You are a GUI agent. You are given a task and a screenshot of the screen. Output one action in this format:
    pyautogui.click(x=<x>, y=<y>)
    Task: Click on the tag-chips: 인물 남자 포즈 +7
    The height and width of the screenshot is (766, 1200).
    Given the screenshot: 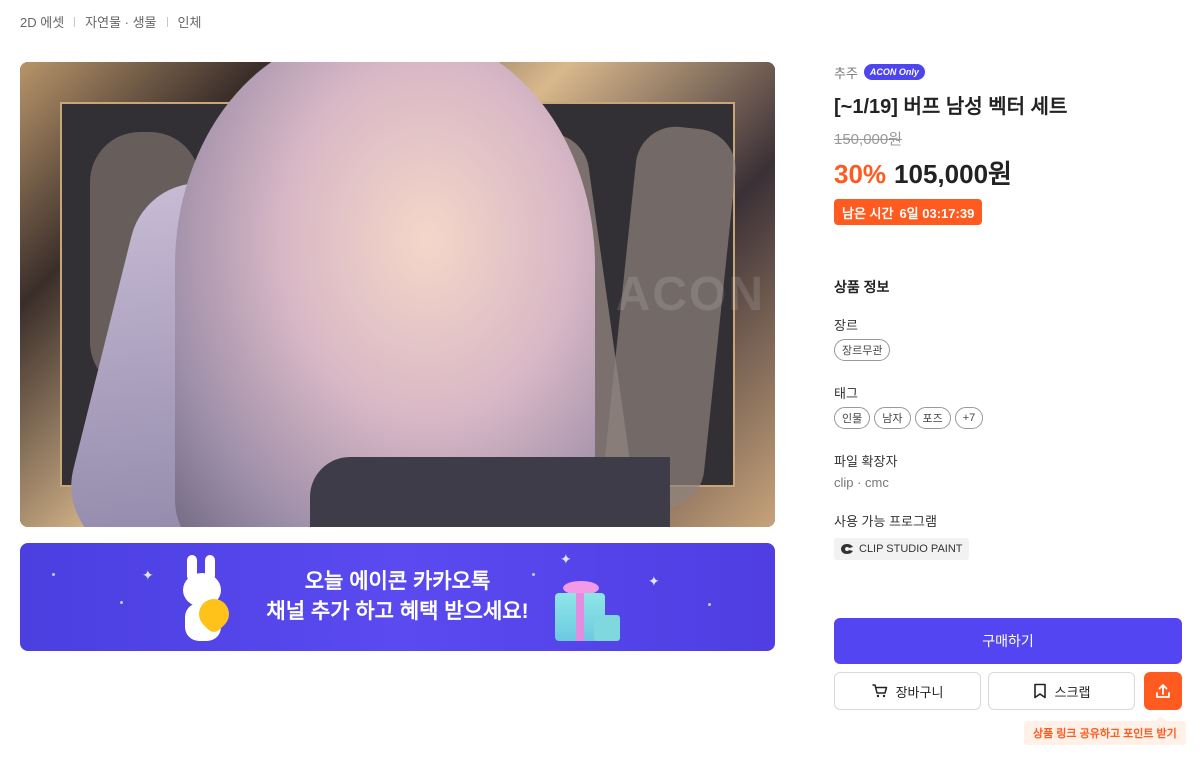 What is the action you would take?
    pyautogui.click(x=909, y=418)
    